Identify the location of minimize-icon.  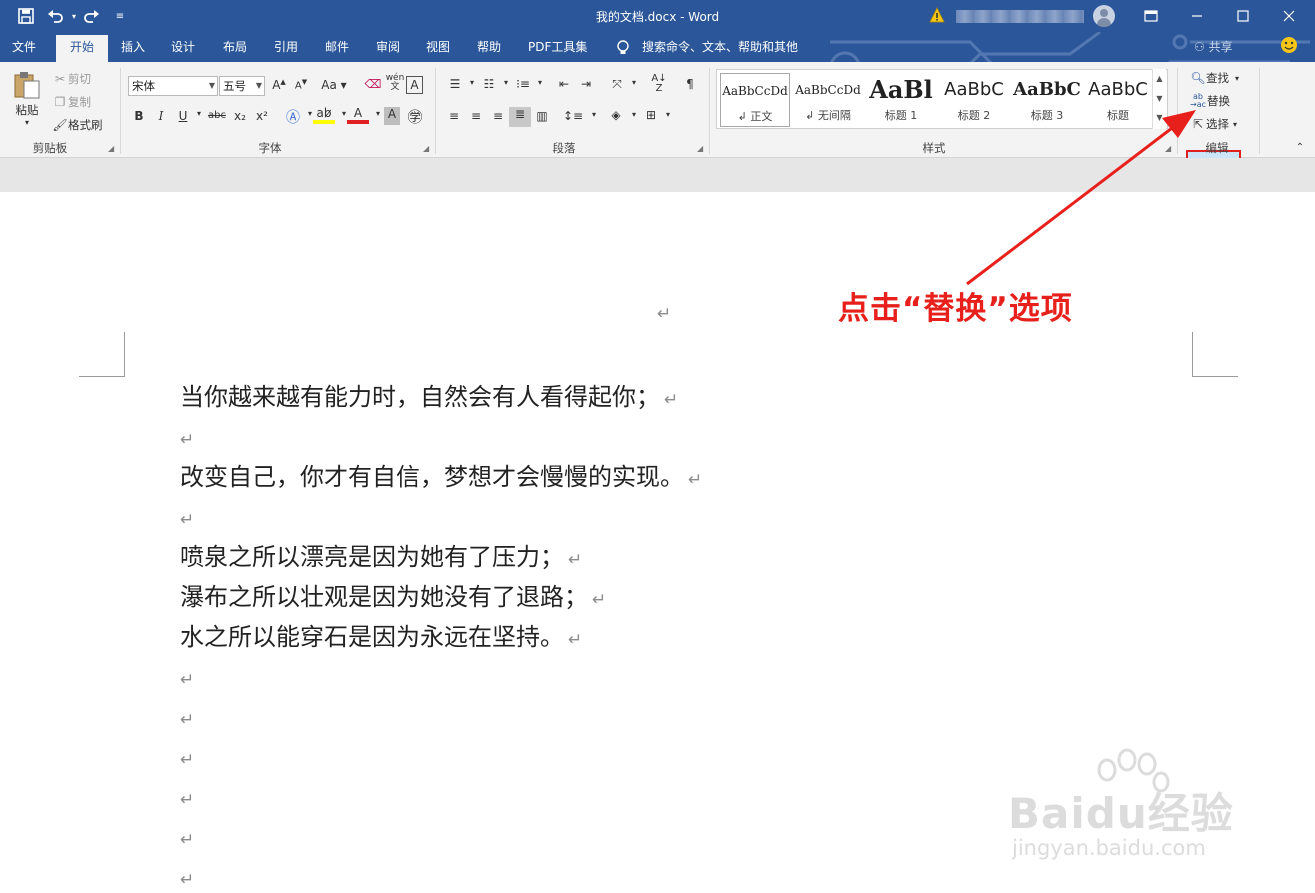
(1197, 16).